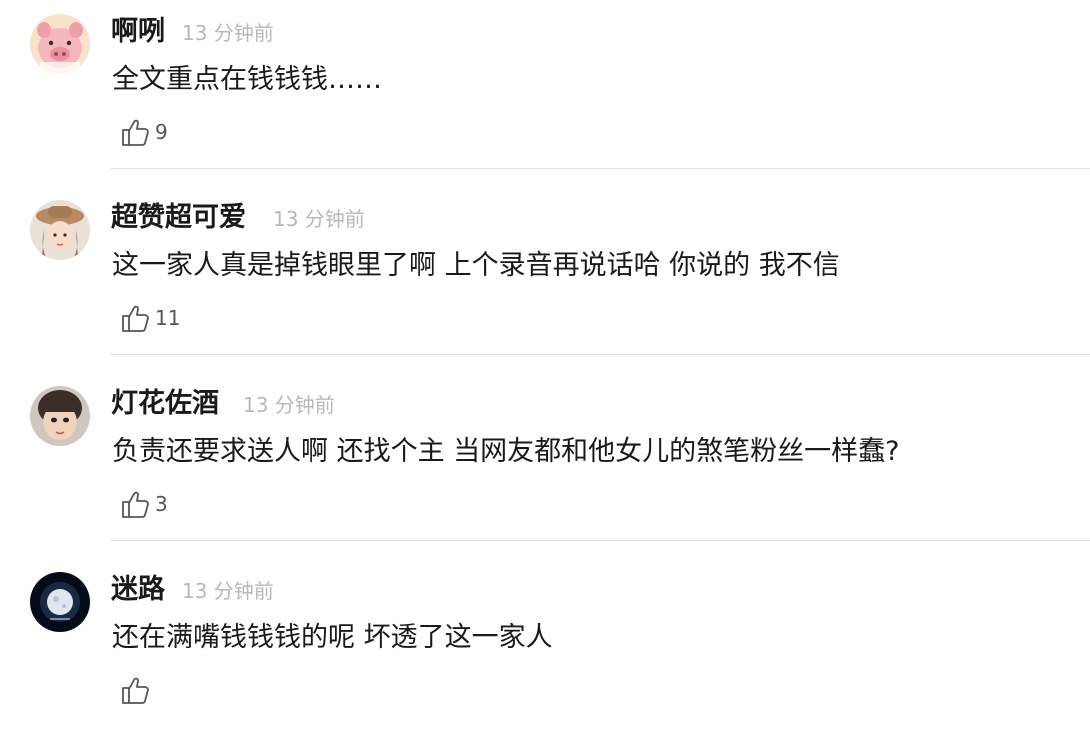 The height and width of the screenshot is (744, 1090). I want to click on girl-hat-avatar-image, so click(60, 230).